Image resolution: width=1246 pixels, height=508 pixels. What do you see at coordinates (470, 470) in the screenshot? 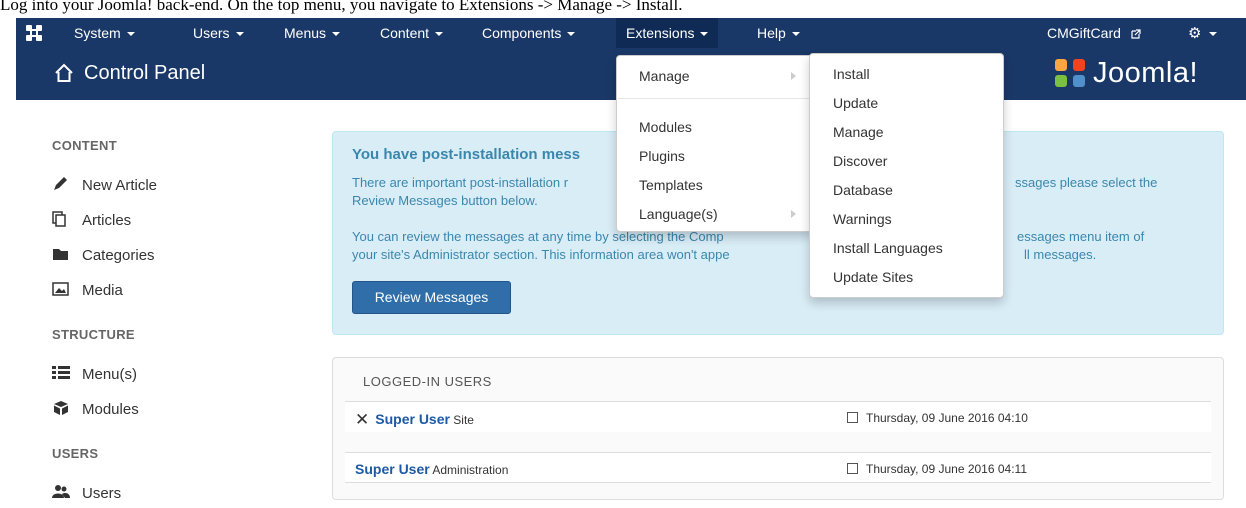
I see `user-location: Administration` at bounding box center [470, 470].